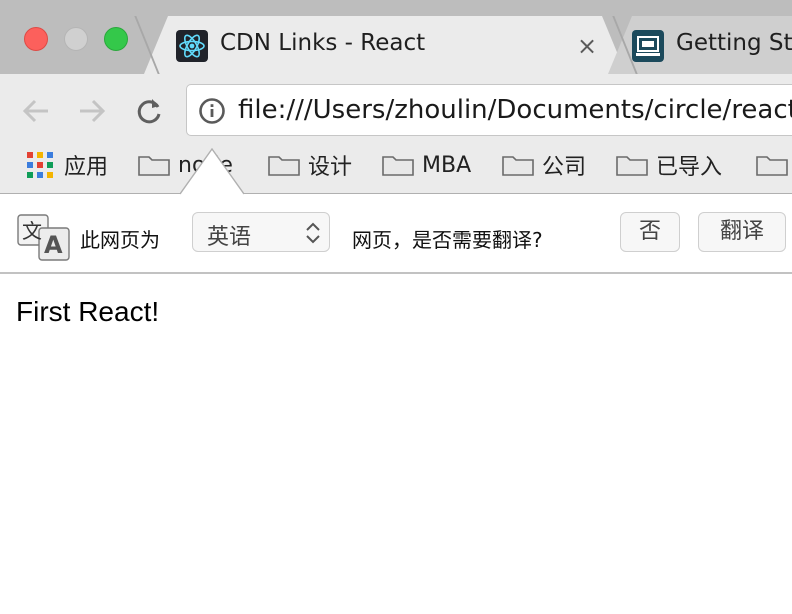 The image size is (792, 614). What do you see at coordinates (742, 232) in the screenshot?
I see `translate-button: 翻译` at bounding box center [742, 232].